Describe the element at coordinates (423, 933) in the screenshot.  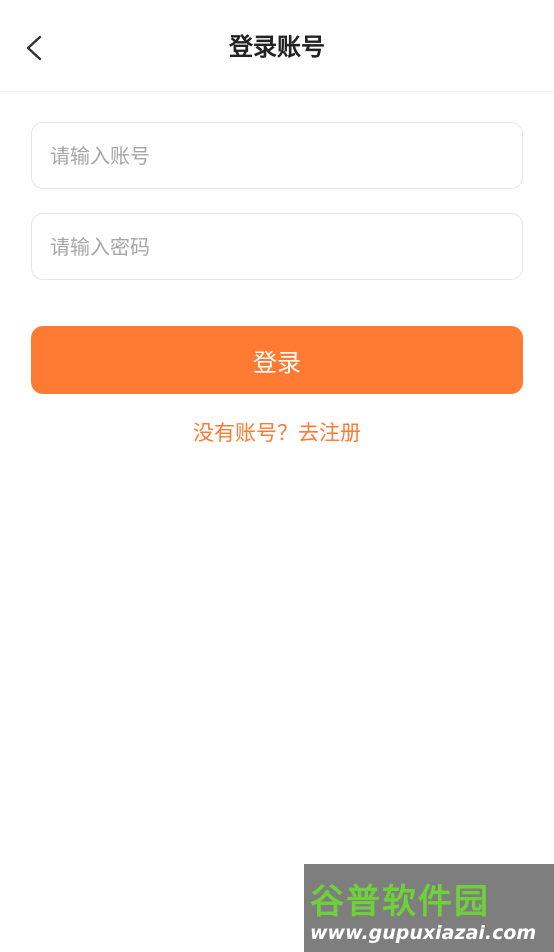
I see `watermark-url: www.gupuxiazai.com` at that location.